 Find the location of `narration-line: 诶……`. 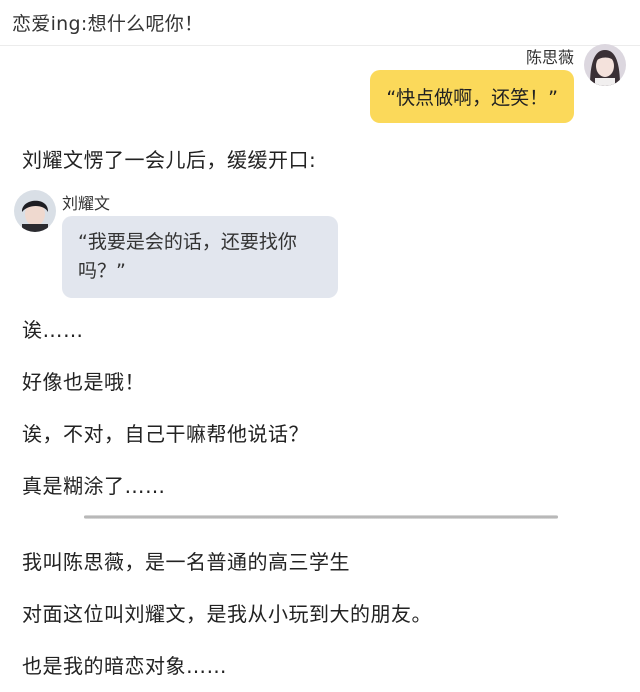

narration-line: 诶…… is located at coordinates (53, 330).